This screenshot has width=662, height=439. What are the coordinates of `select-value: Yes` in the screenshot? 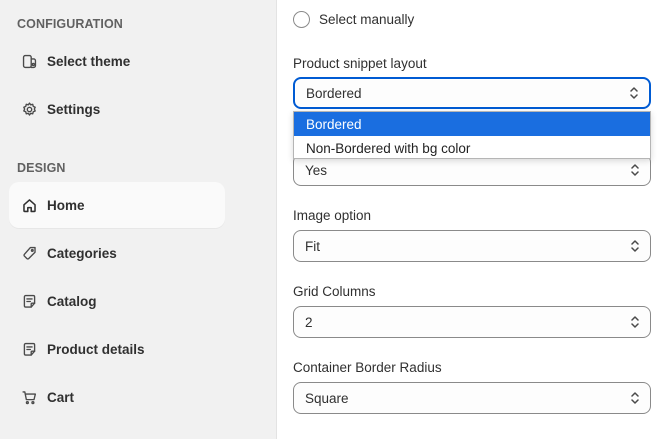 It's located at (316, 170).